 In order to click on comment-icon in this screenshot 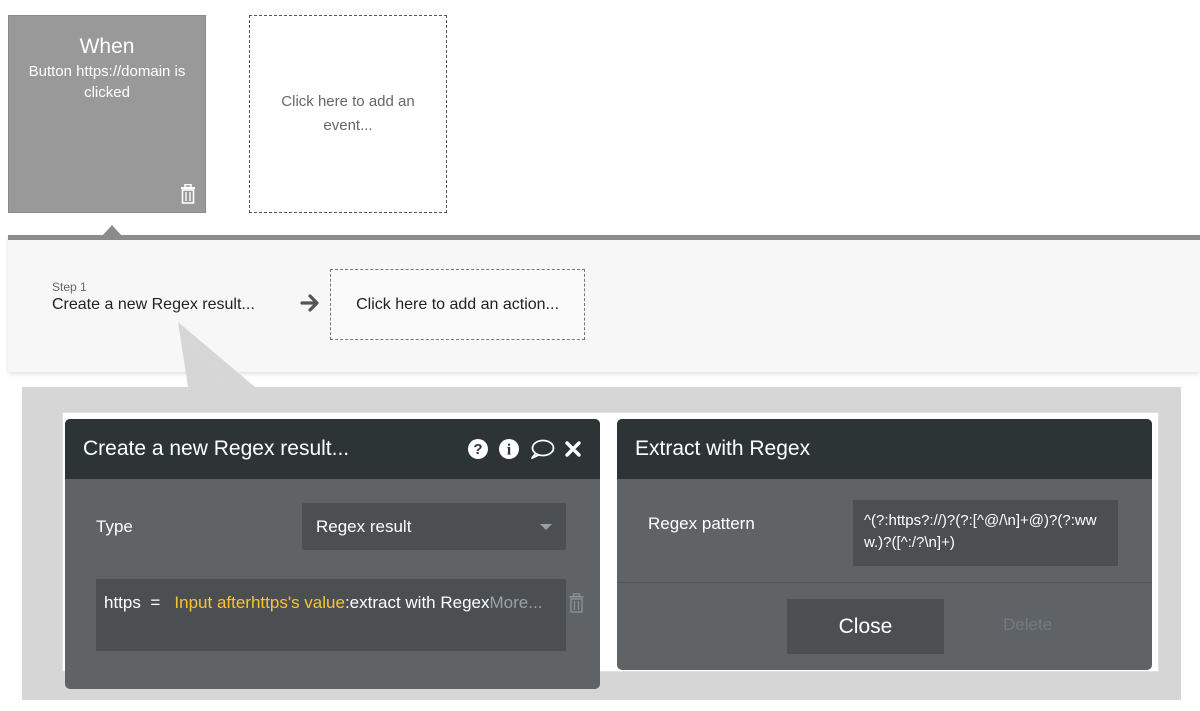, I will do `click(542, 449)`.